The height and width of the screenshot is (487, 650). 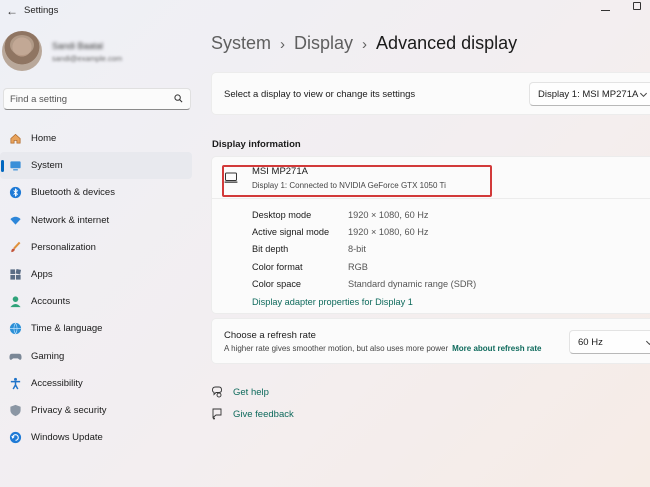 What do you see at coordinates (90, 99) in the screenshot?
I see `search-input` at bounding box center [90, 99].